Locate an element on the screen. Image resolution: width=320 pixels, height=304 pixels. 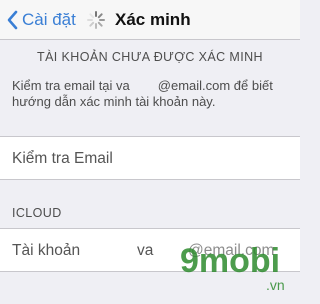
navigation-bar: Cài đặt Xác minh is located at coordinates (150, 20).